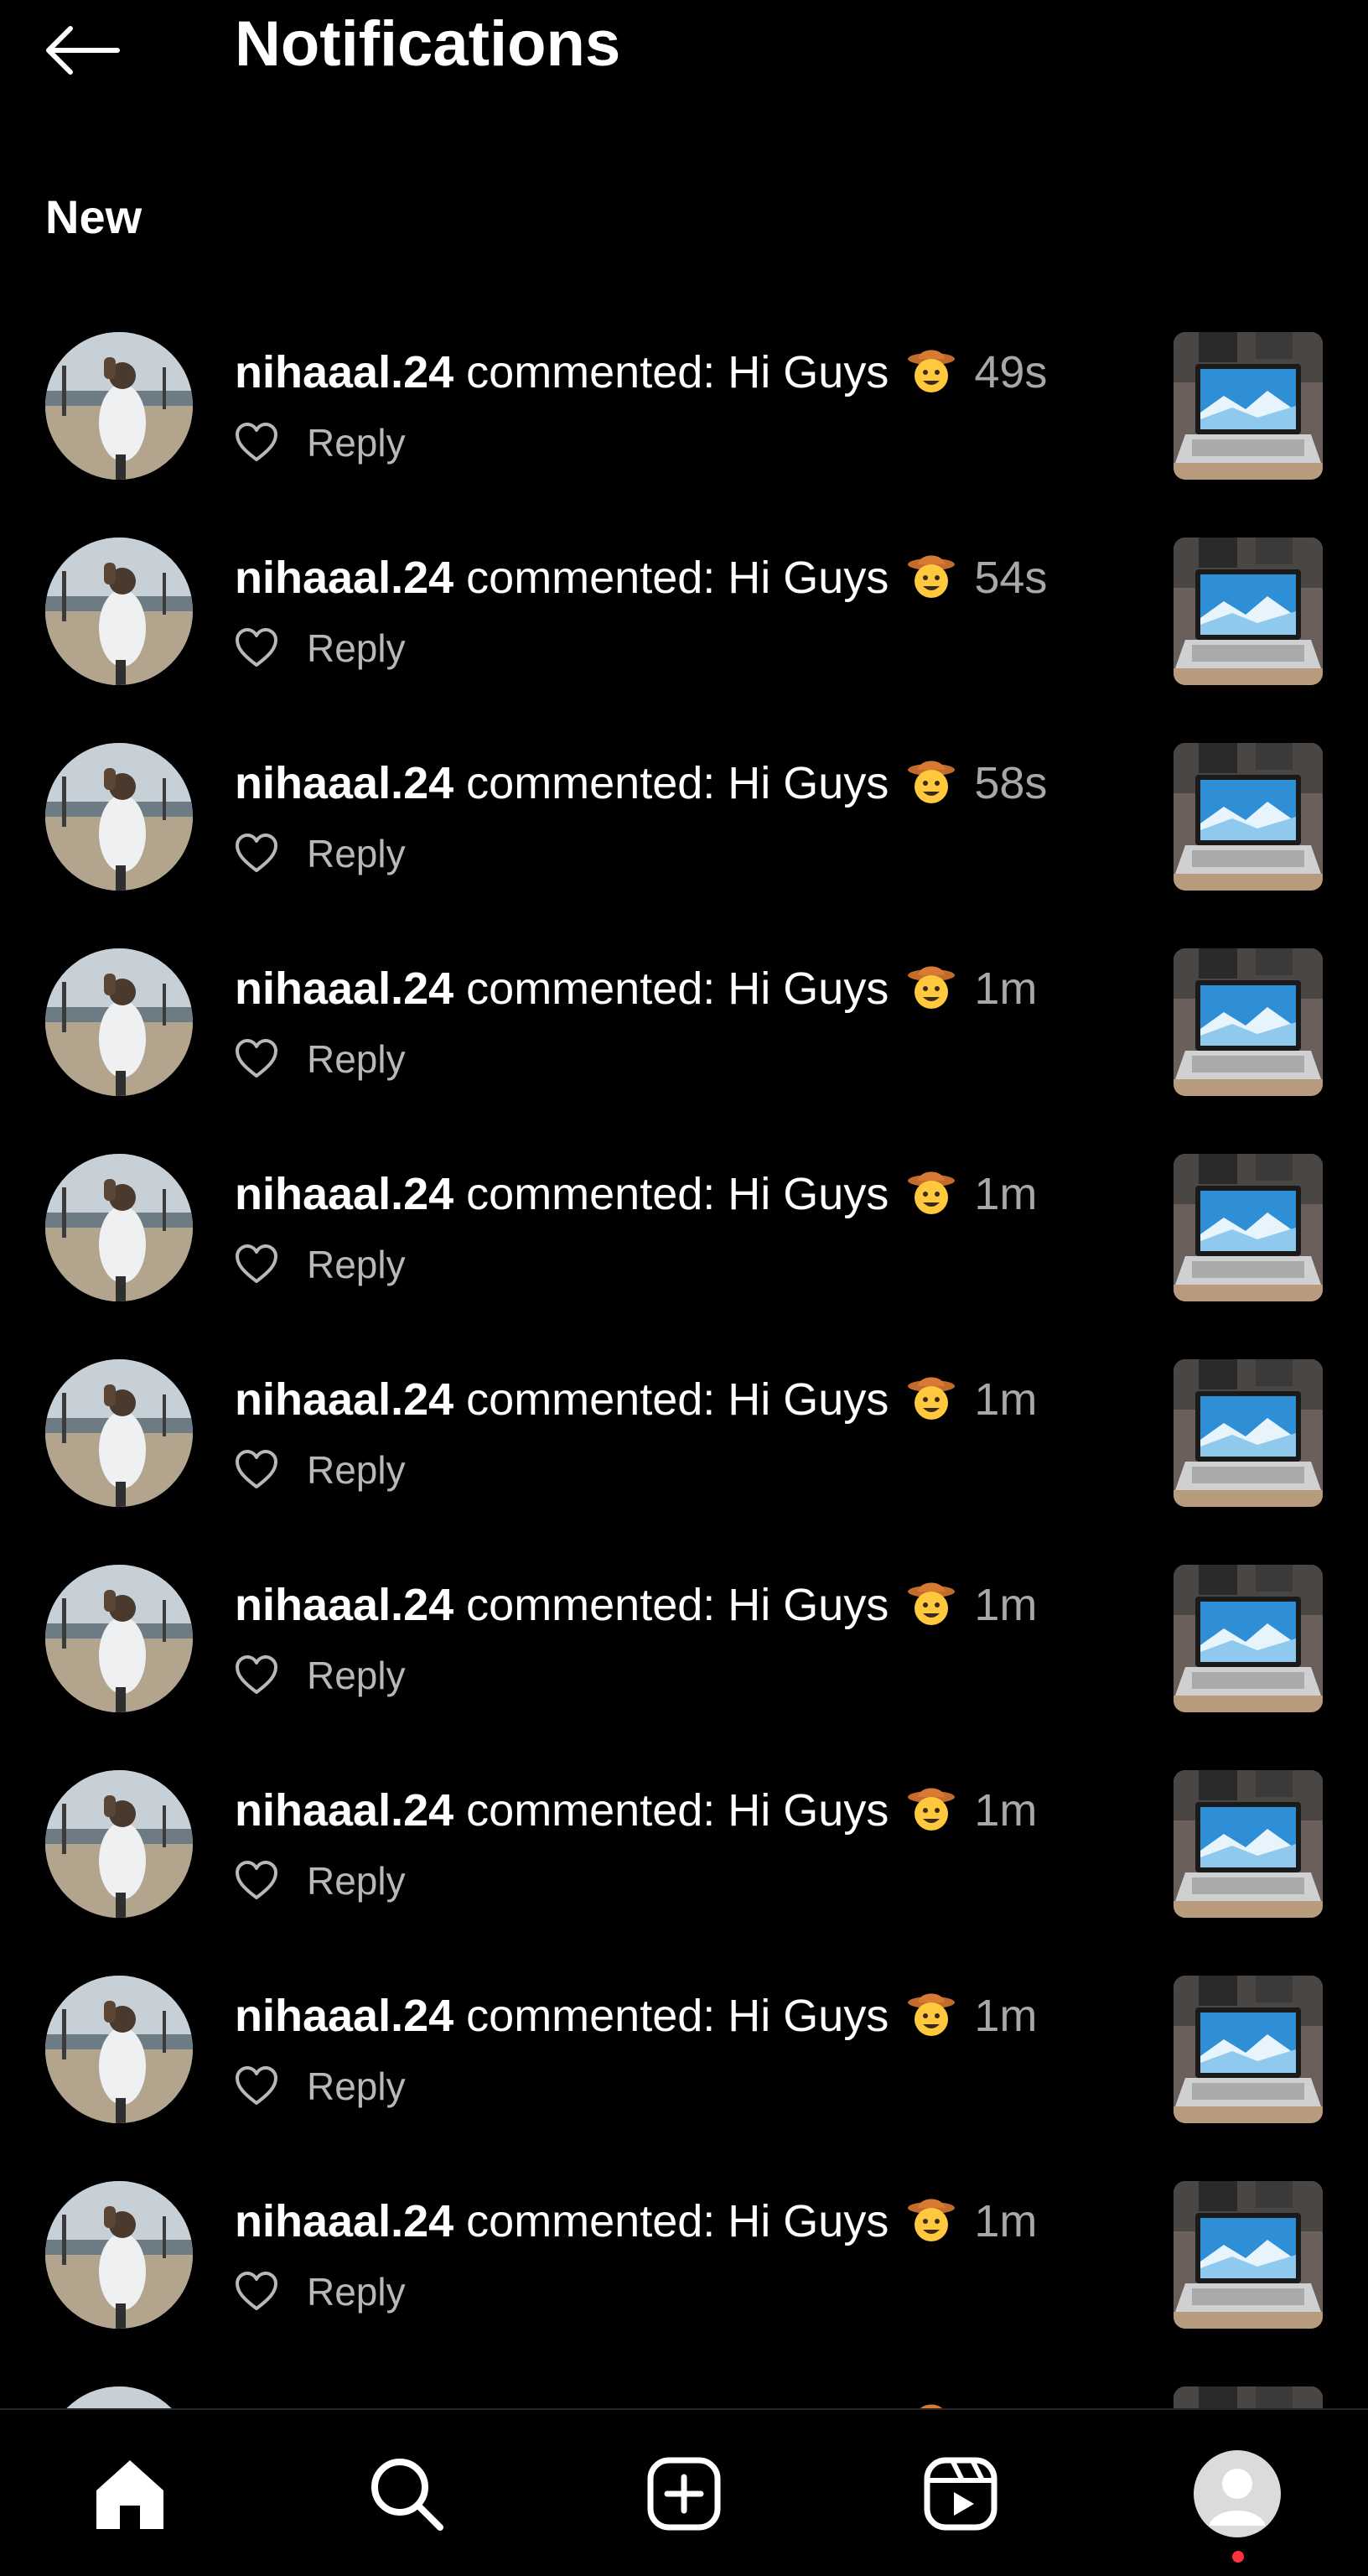 This screenshot has height=2576, width=1368. What do you see at coordinates (684, 431) in the screenshot?
I see `notification-row: nihaaal.24 commented: Hi Guys 49s Reply` at bounding box center [684, 431].